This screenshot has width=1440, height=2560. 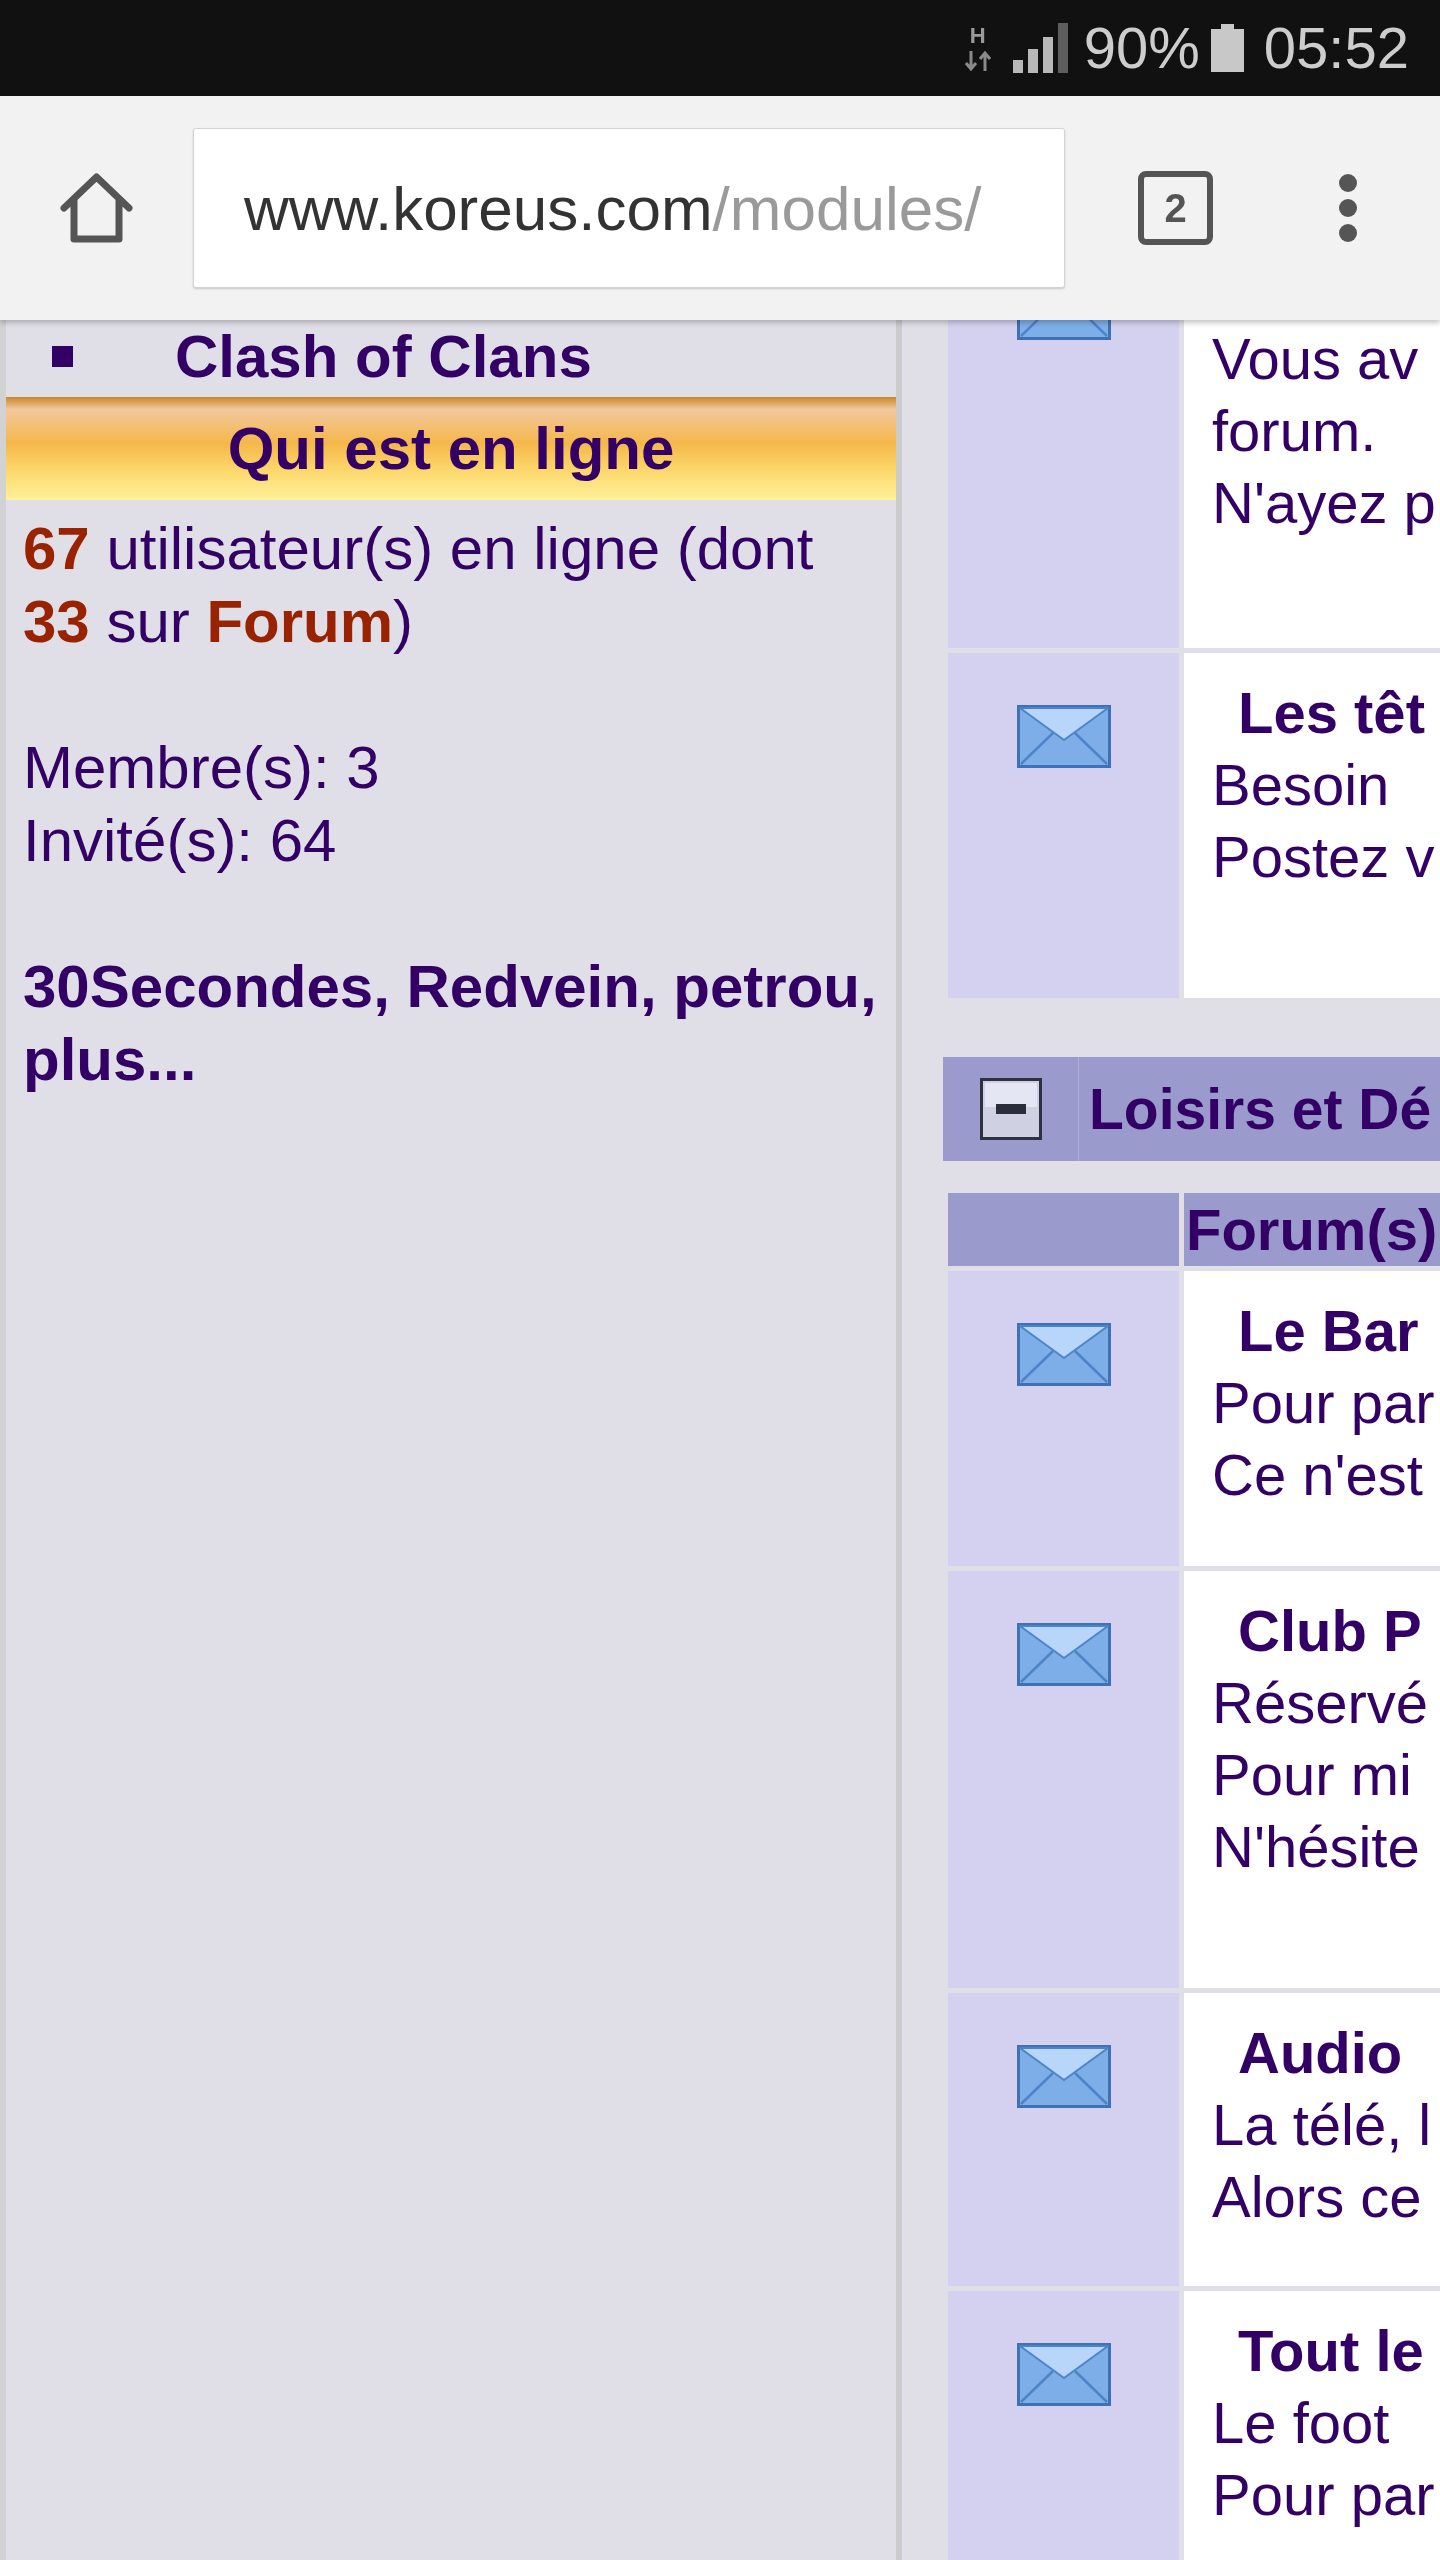 I want to click on forum-description-line: Réservé, so click(x=1320, y=1703).